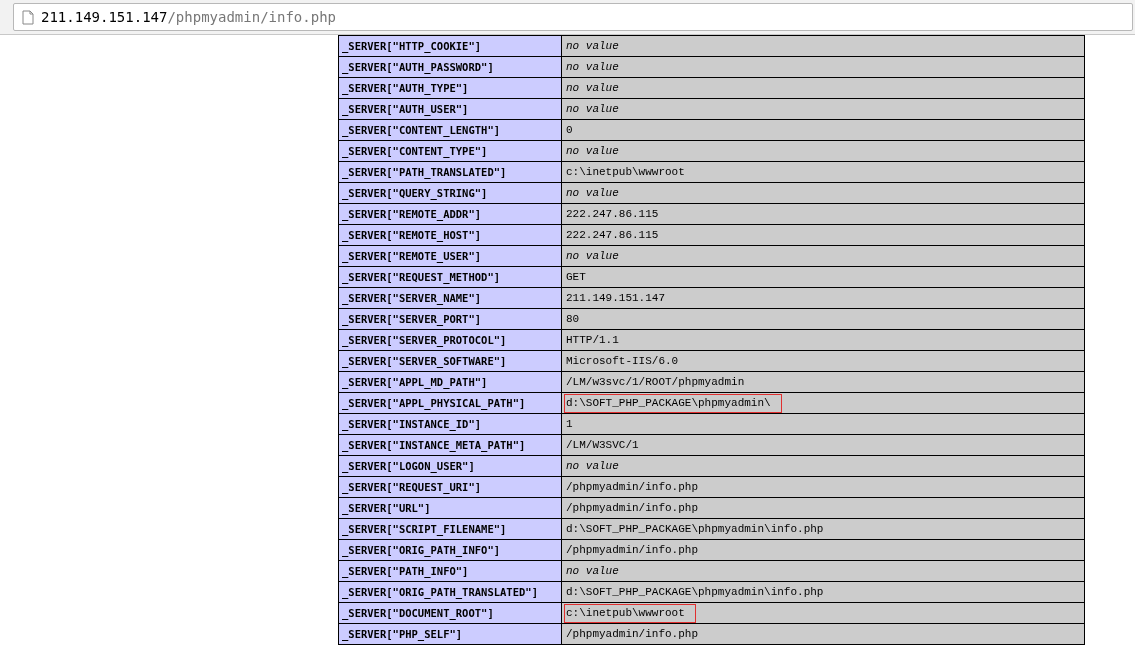 Image resolution: width=1135 pixels, height=647 pixels. Describe the element at coordinates (450, 361) in the screenshot. I see `key-cell: _SERVER["SERVER_SOFTWARE"]` at that location.